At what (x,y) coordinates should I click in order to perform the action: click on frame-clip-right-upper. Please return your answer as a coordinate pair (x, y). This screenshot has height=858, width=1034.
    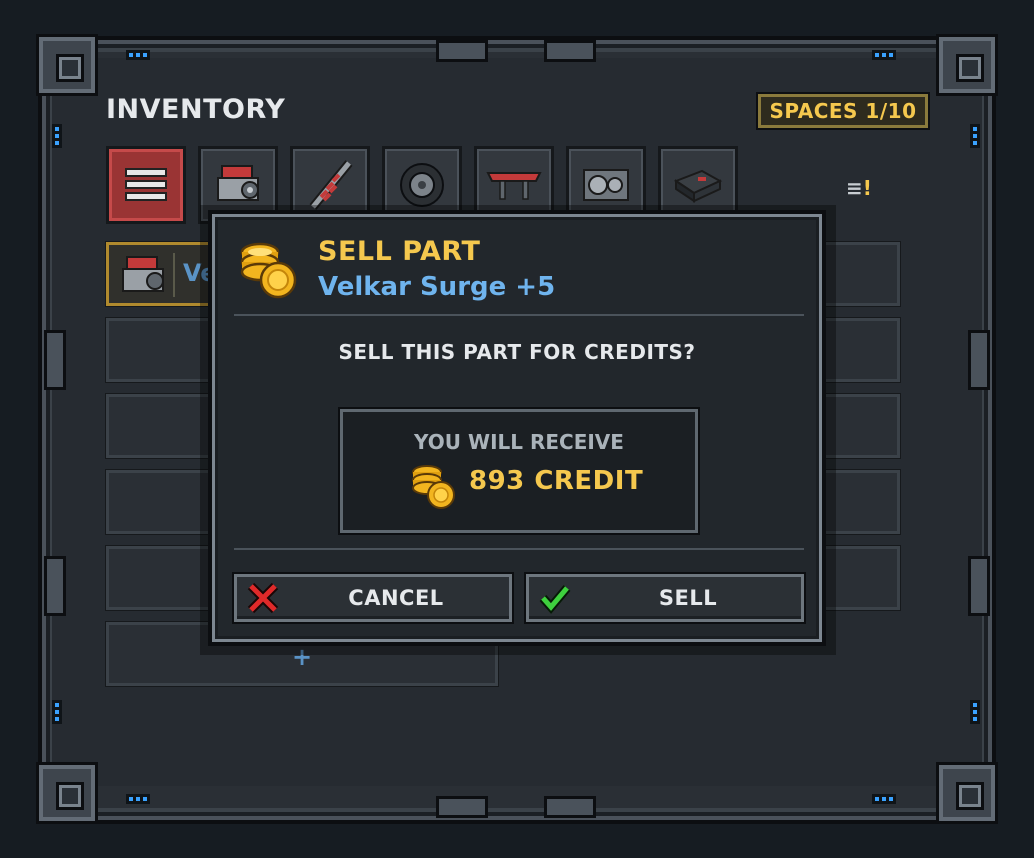
    Looking at the image, I should click on (979, 360).